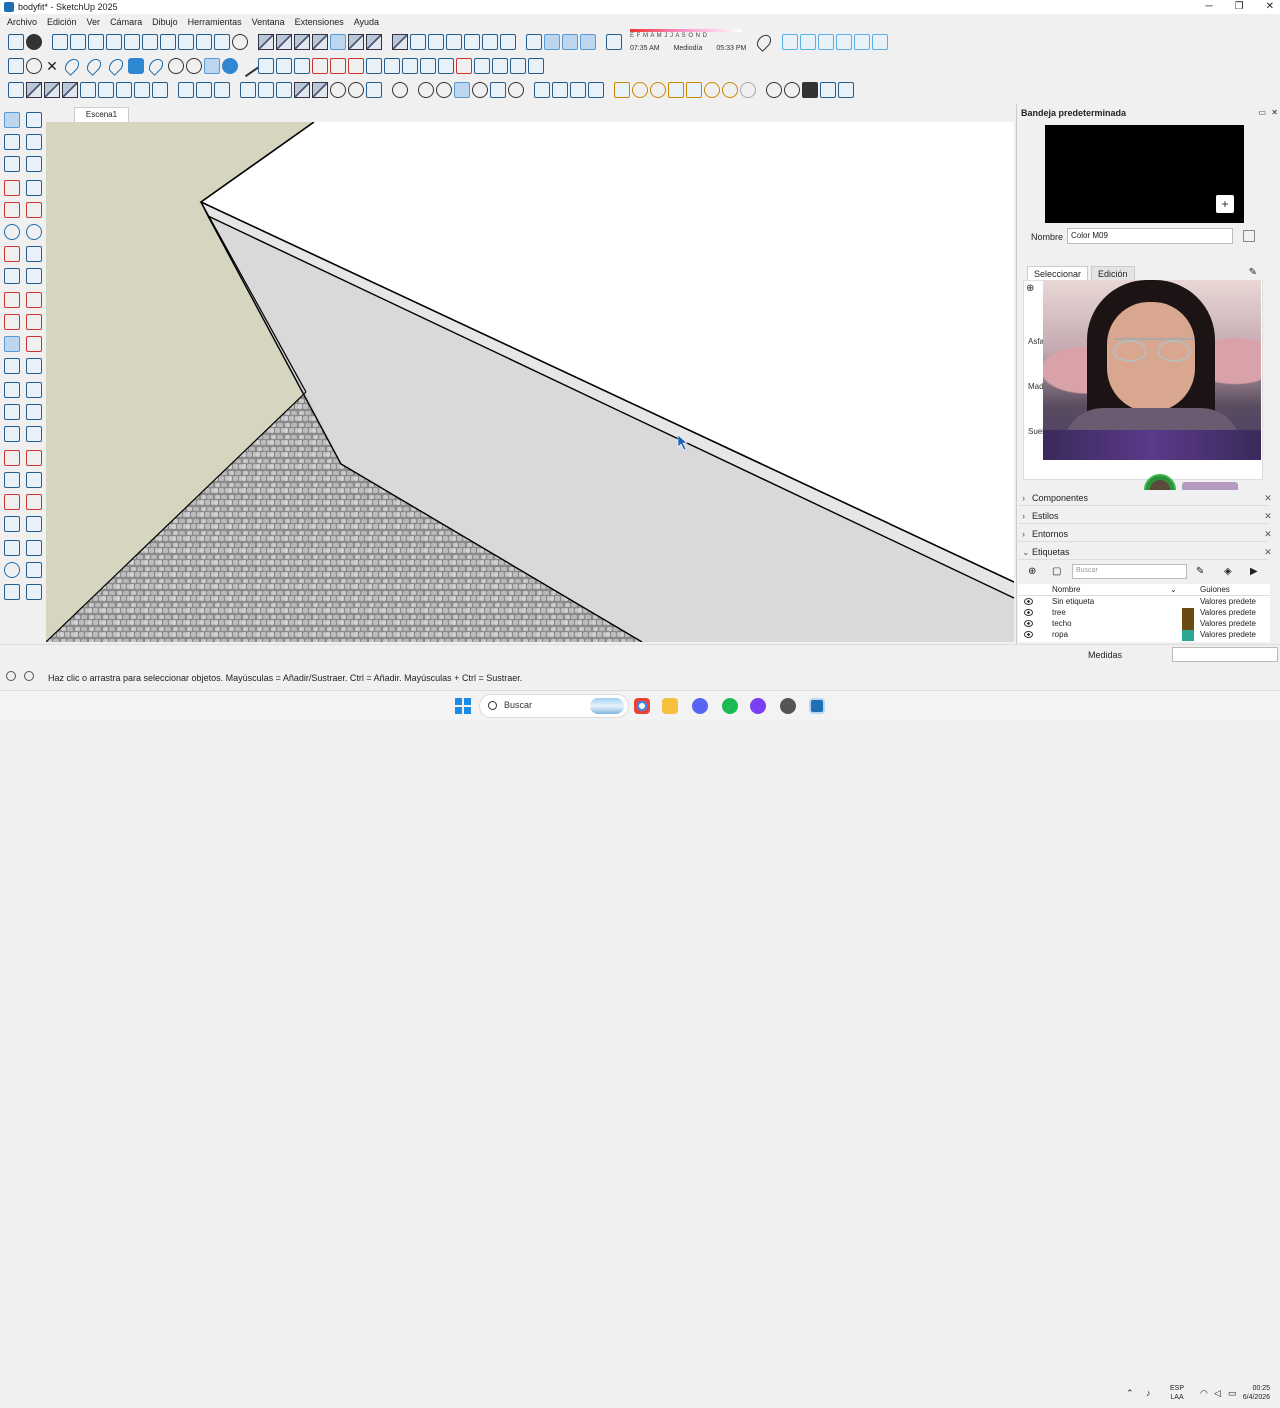  What do you see at coordinates (101, 115) in the screenshot?
I see `tab-scene-1: Escena1` at bounding box center [101, 115].